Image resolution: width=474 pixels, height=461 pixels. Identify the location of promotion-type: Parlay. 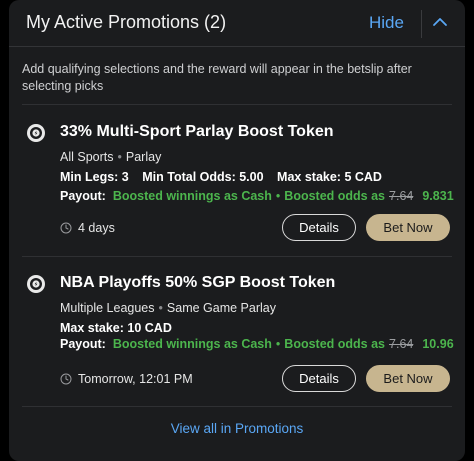
(143, 157).